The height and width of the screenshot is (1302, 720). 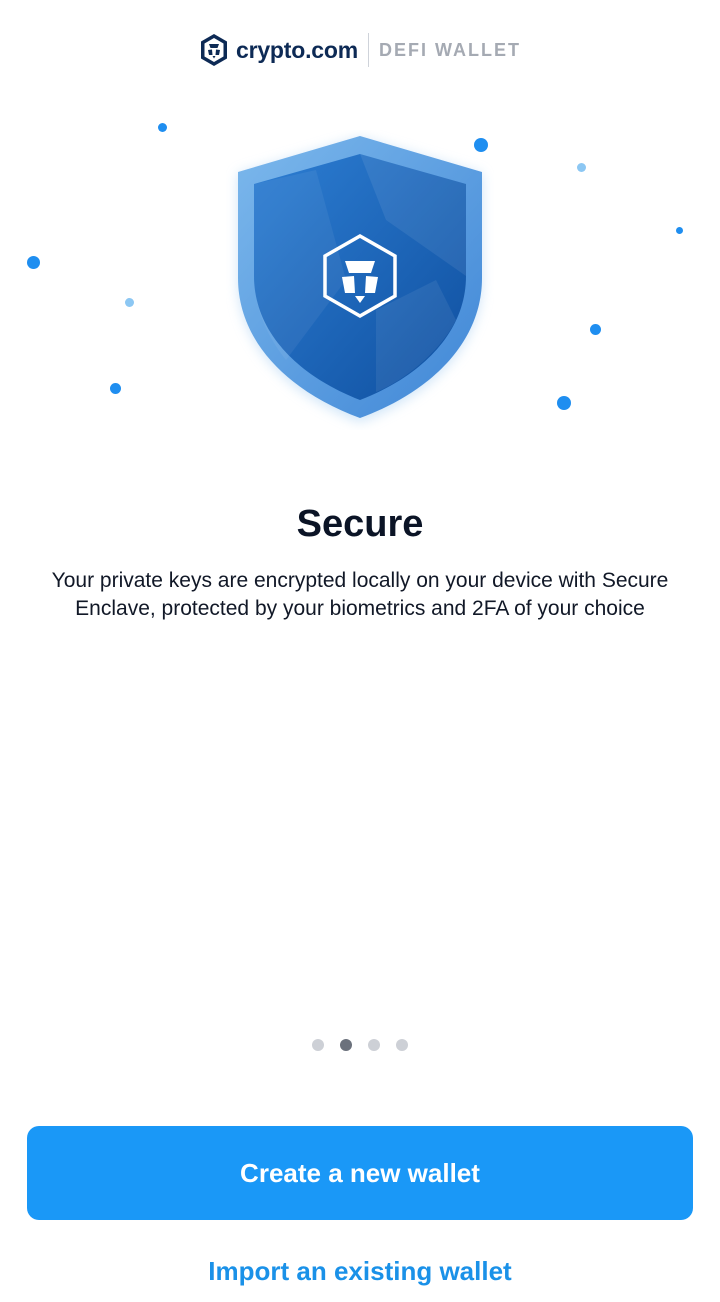 What do you see at coordinates (214, 50) in the screenshot?
I see `crypto-com-lion-icon` at bounding box center [214, 50].